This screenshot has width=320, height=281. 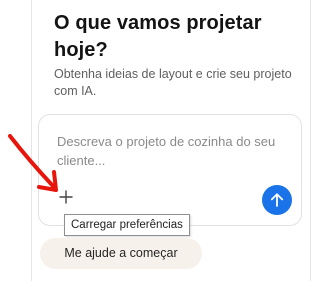 I want to click on panel-right-border, so click(x=310, y=140).